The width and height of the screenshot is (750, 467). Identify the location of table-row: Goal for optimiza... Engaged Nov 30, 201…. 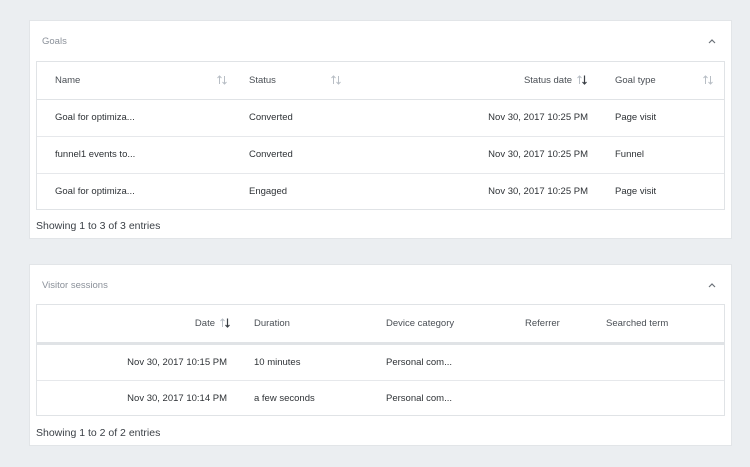
(380, 191).